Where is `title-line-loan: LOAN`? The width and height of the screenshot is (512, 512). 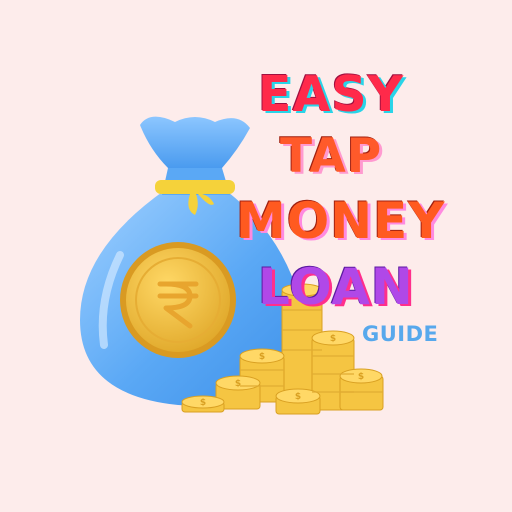
title-line-loan: LOAN is located at coordinates (336, 287).